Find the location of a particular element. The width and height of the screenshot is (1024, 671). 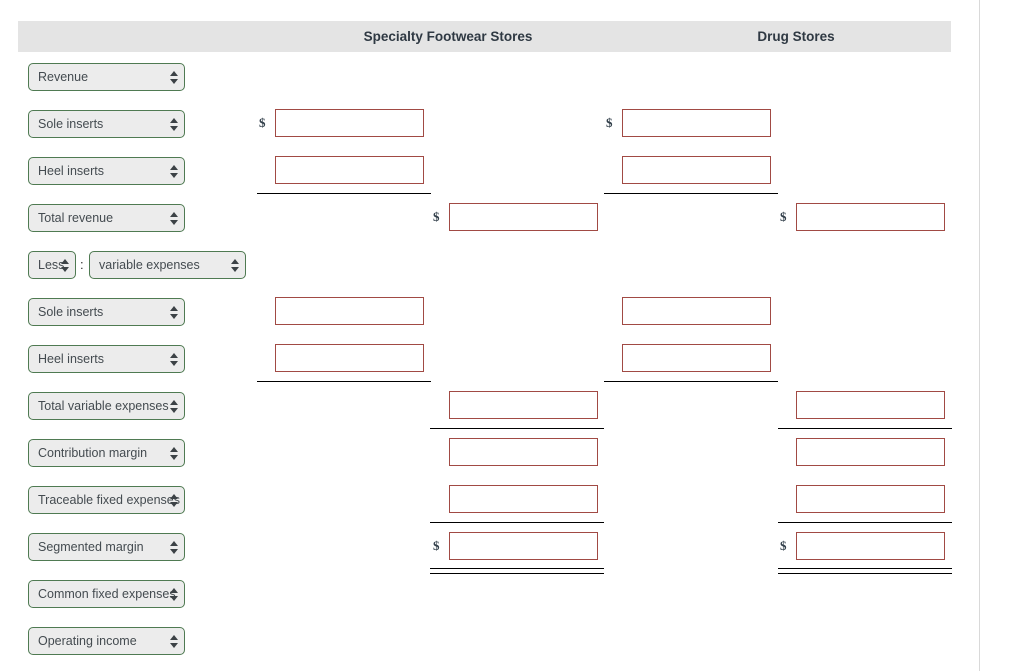

subtotal-rule-revenue-specialty is located at coordinates (344, 193).